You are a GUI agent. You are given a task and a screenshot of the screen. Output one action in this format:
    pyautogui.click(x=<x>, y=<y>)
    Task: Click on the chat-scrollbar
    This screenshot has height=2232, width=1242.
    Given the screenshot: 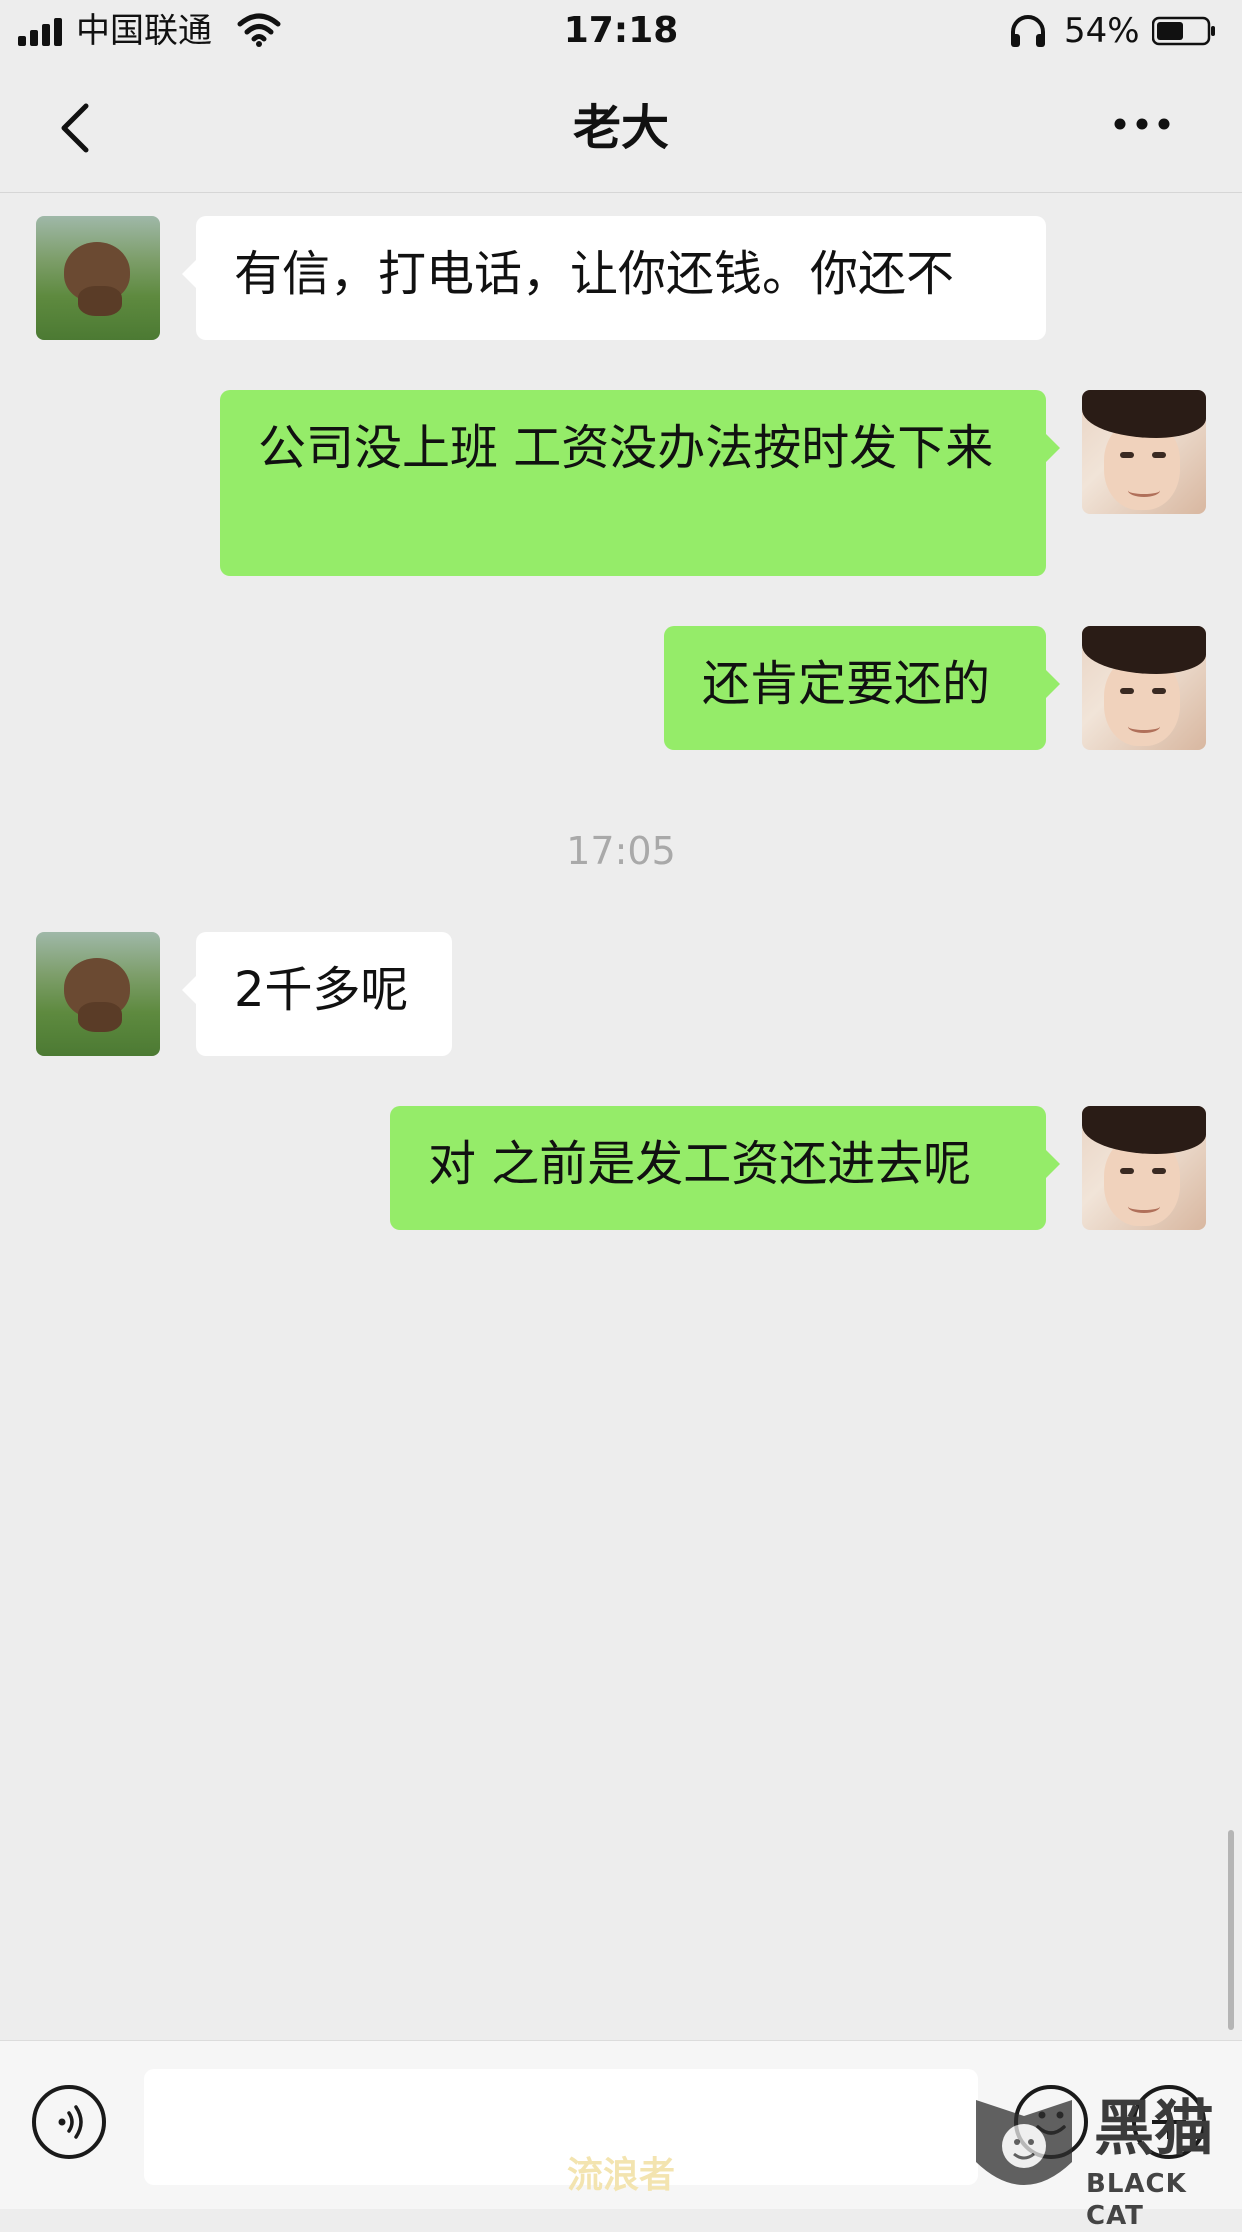 What is the action you would take?
    pyautogui.click(x=1231, y=1930)
    